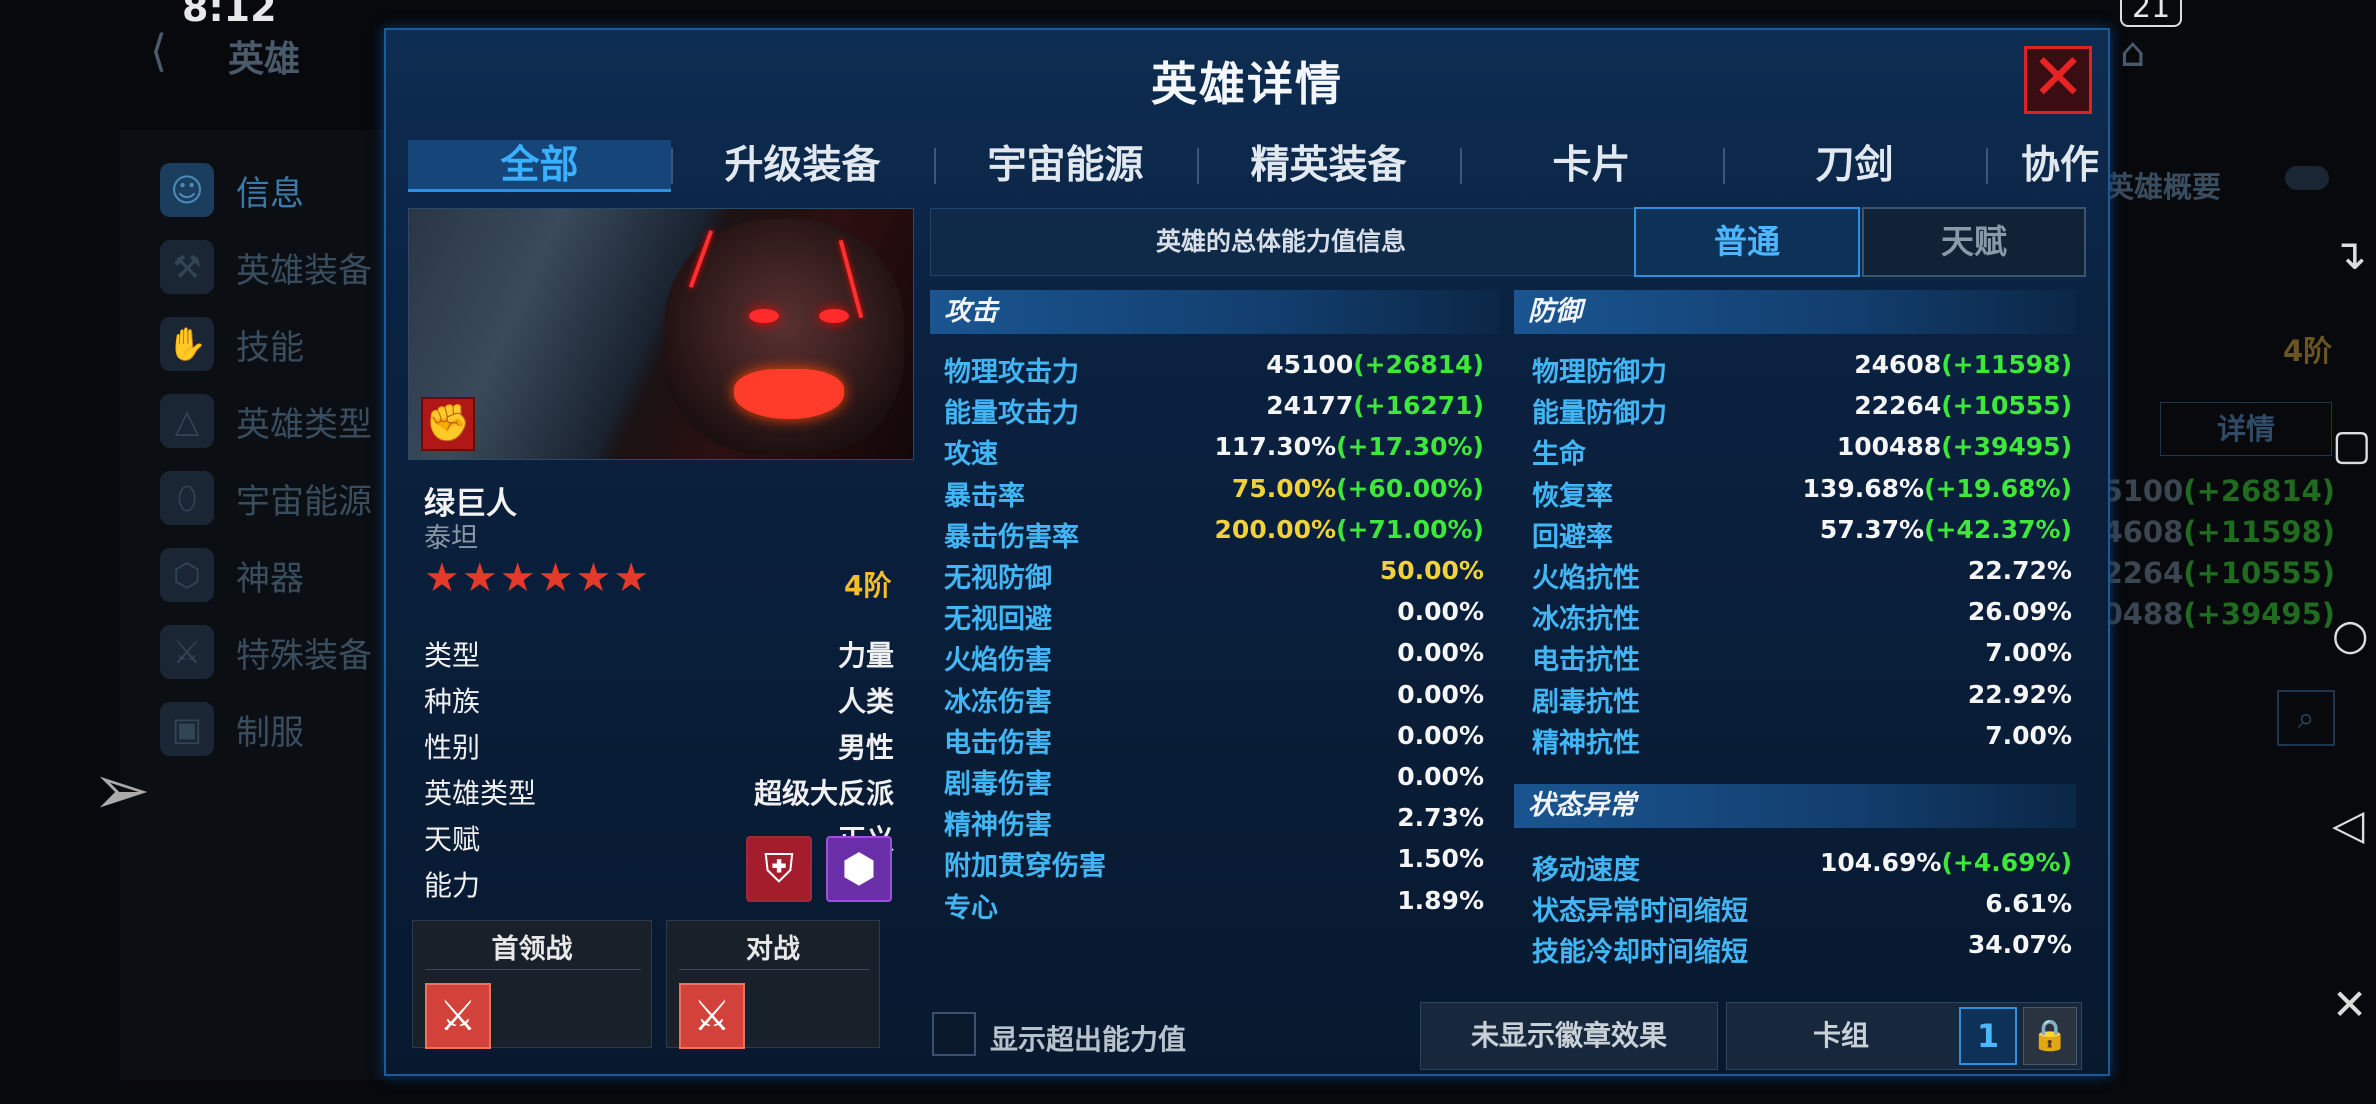 This screenshot has width=2376, height=1104. What do you see at coordinates (270, 193) in the screenshot?
I see `bg-nav-label: 信息` at bounding box center [270, 193].